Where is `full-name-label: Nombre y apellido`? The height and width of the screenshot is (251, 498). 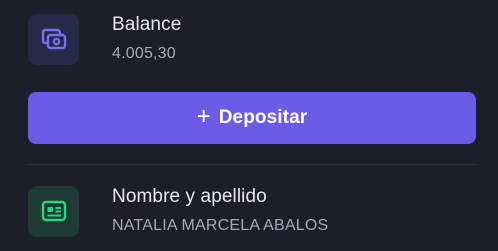 full-name-label: Nombre y apellido is located at coordinates (189, 196).